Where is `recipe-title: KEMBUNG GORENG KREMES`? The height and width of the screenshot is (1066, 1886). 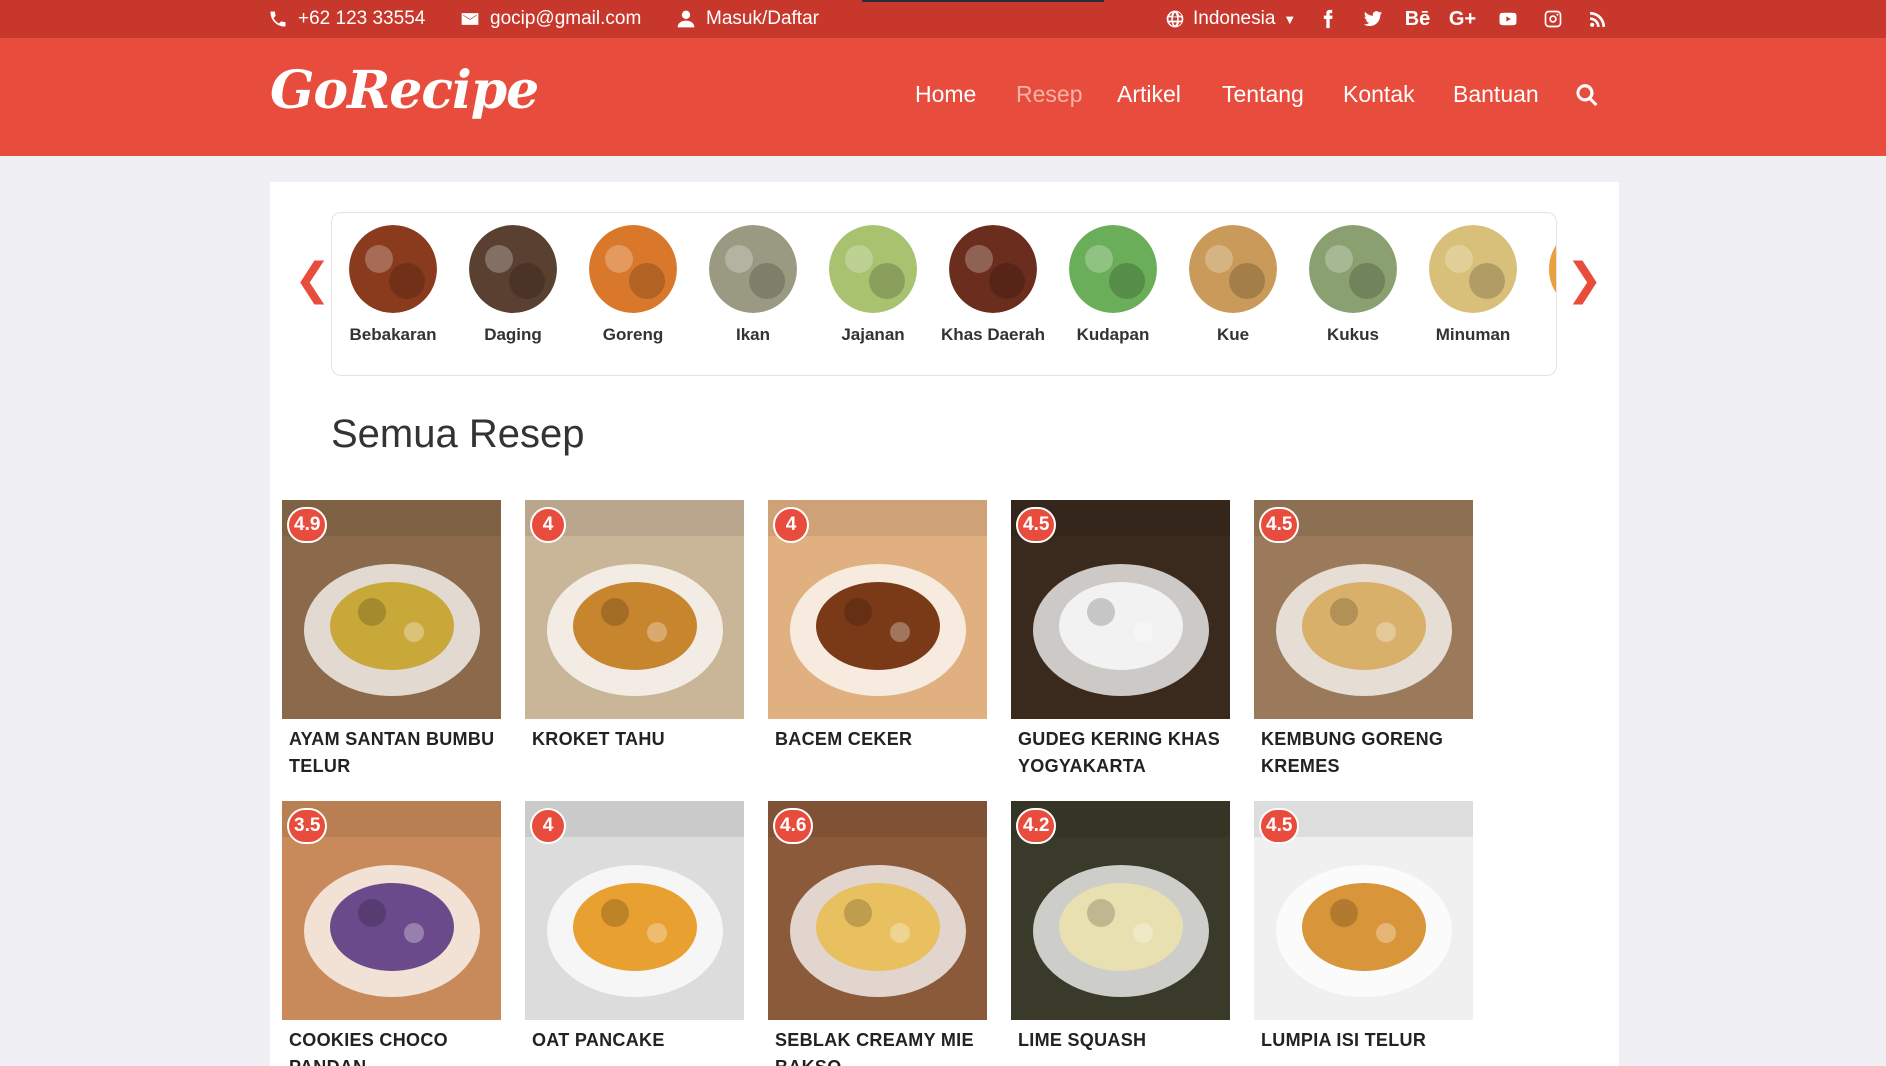 recipe-title: KEMBUNG GORENG KREMES is located at coordinates (1363, 753).